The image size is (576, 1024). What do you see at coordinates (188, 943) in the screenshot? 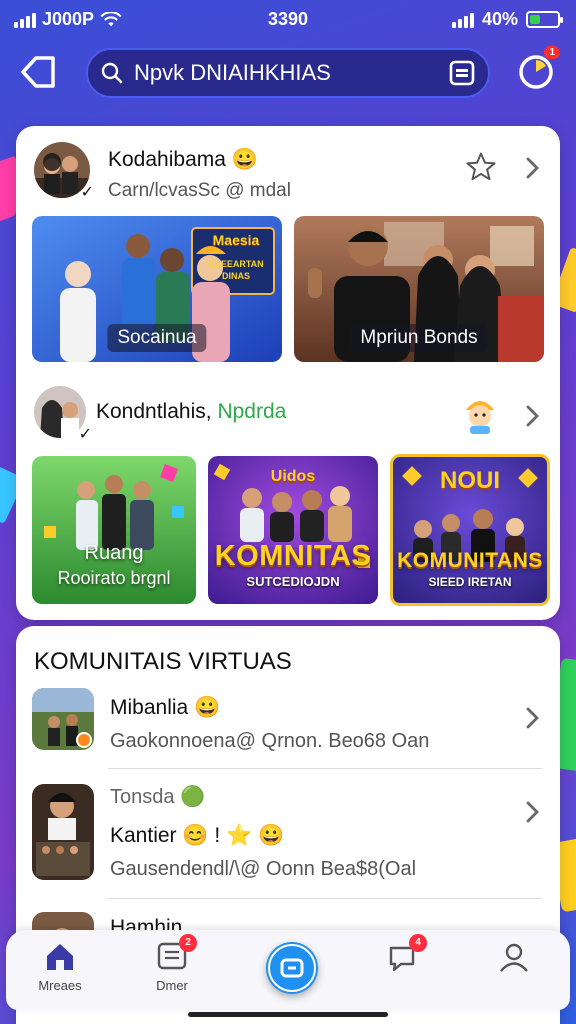
I see `nav-badge: 2` at bounding box center [188, 943].